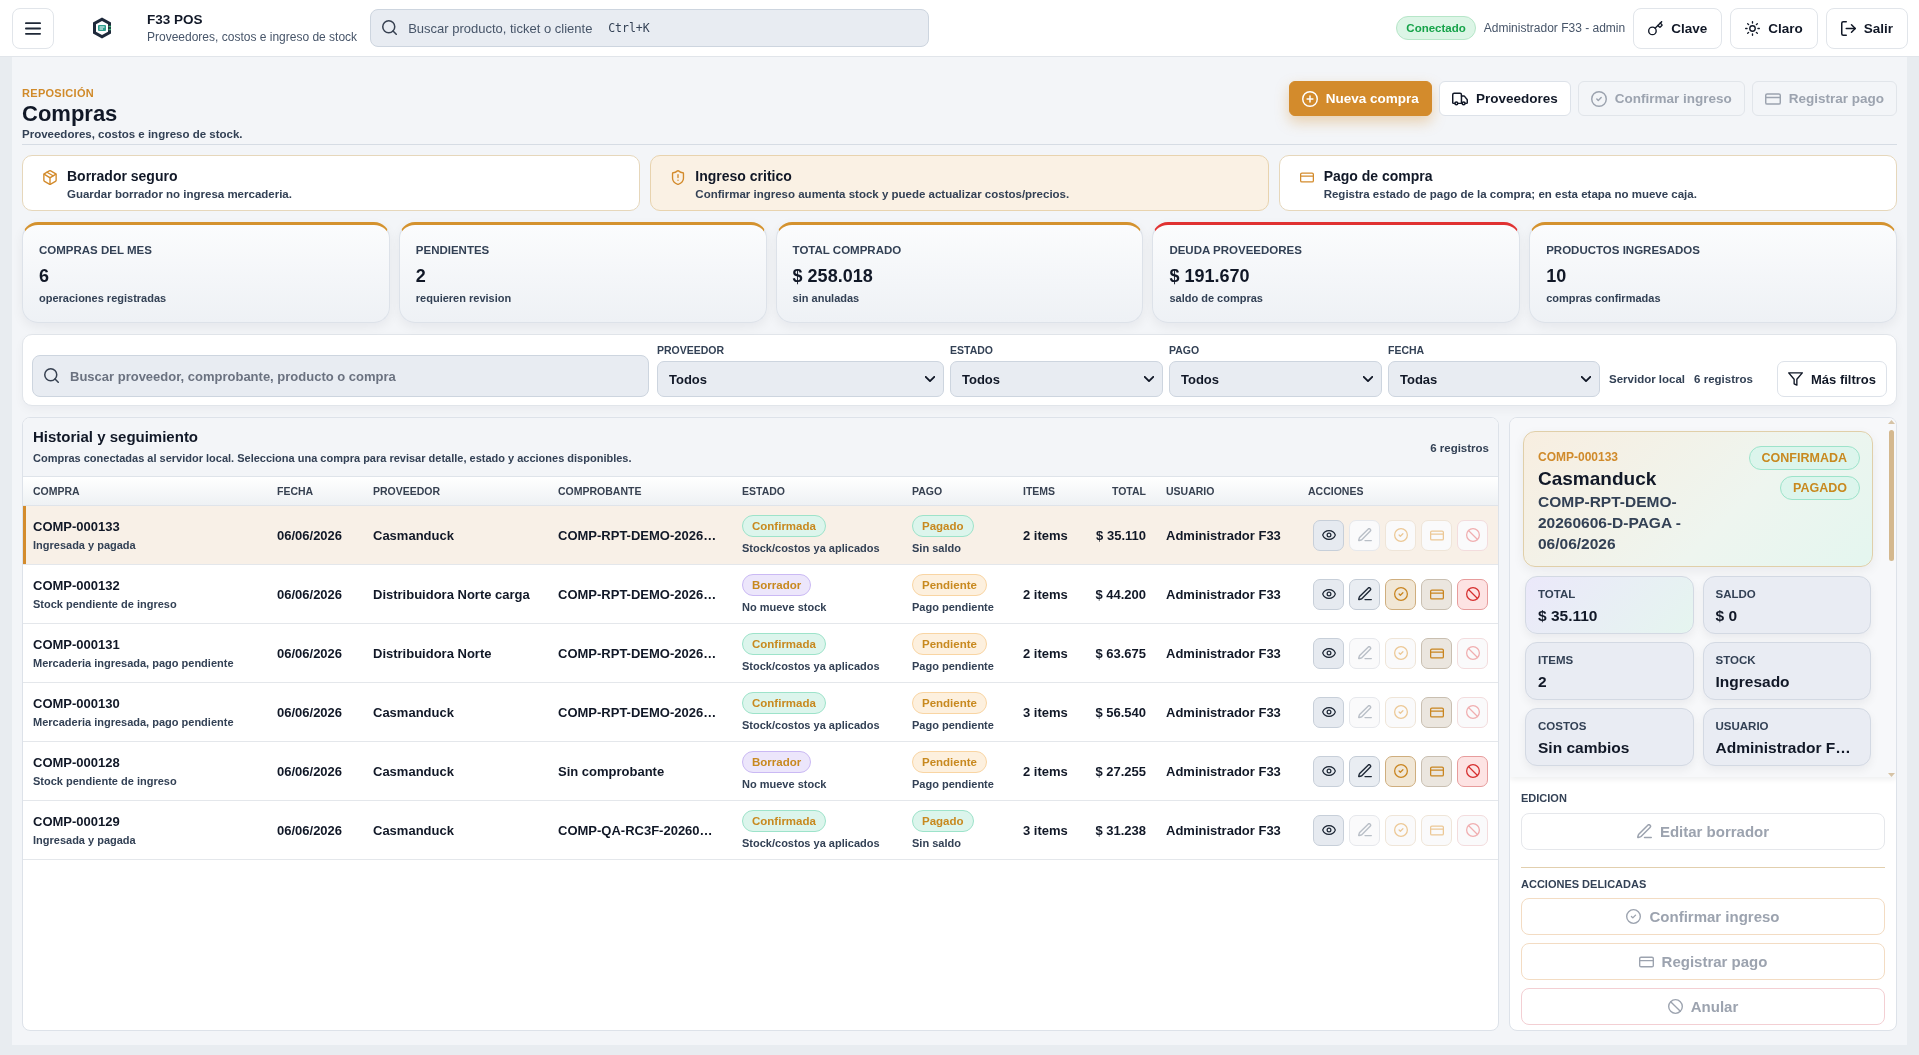 Image resolution: width=1919 pixels, height=1055 pixels. What do you see at coordinates (1753, 28) in the screenshot?
I see `sun-icon` at bounding box center [1753, 28].